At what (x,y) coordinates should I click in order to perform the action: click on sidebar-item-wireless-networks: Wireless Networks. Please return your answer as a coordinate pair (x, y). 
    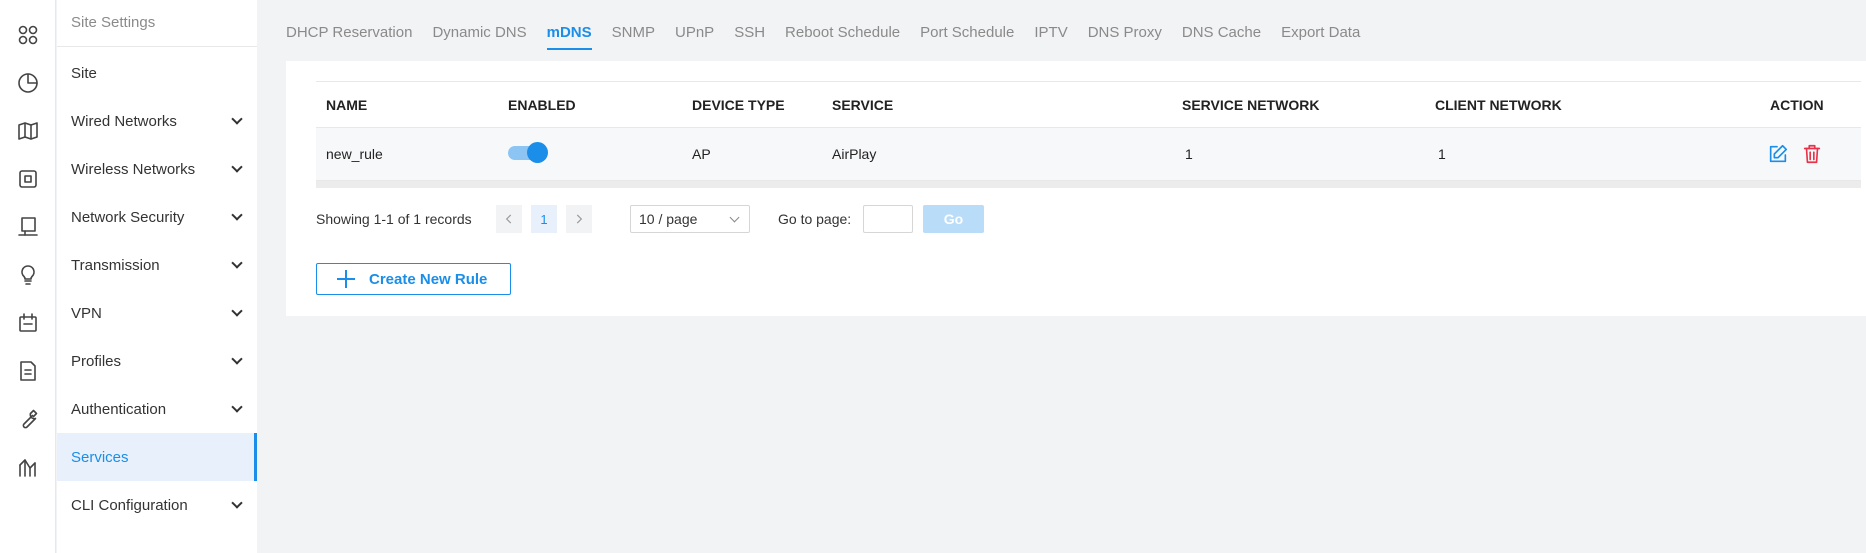
    Looking at the image, I should click on (157, 169).